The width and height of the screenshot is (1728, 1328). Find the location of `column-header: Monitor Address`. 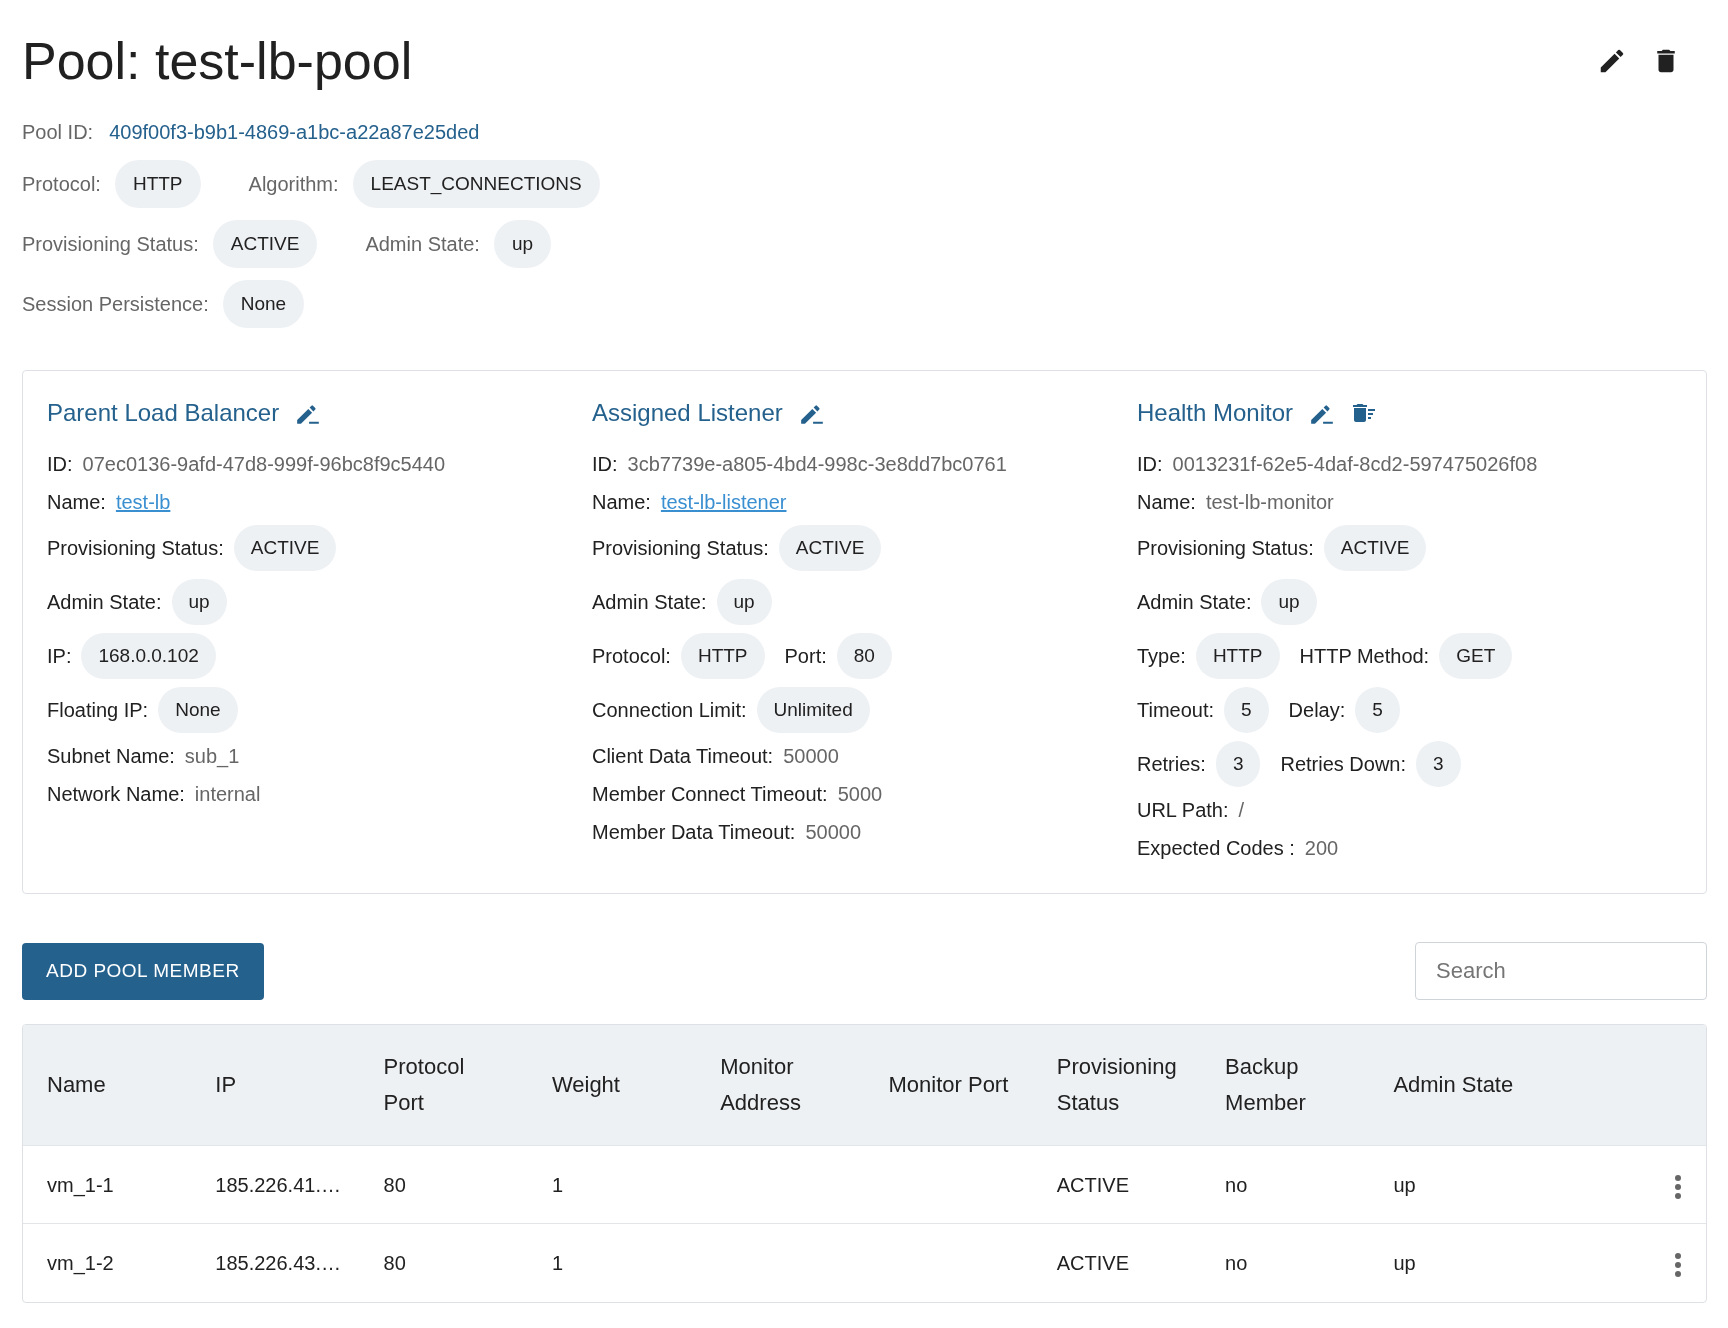

column-header: Monitor Address is located at coordinates (780, 1085).